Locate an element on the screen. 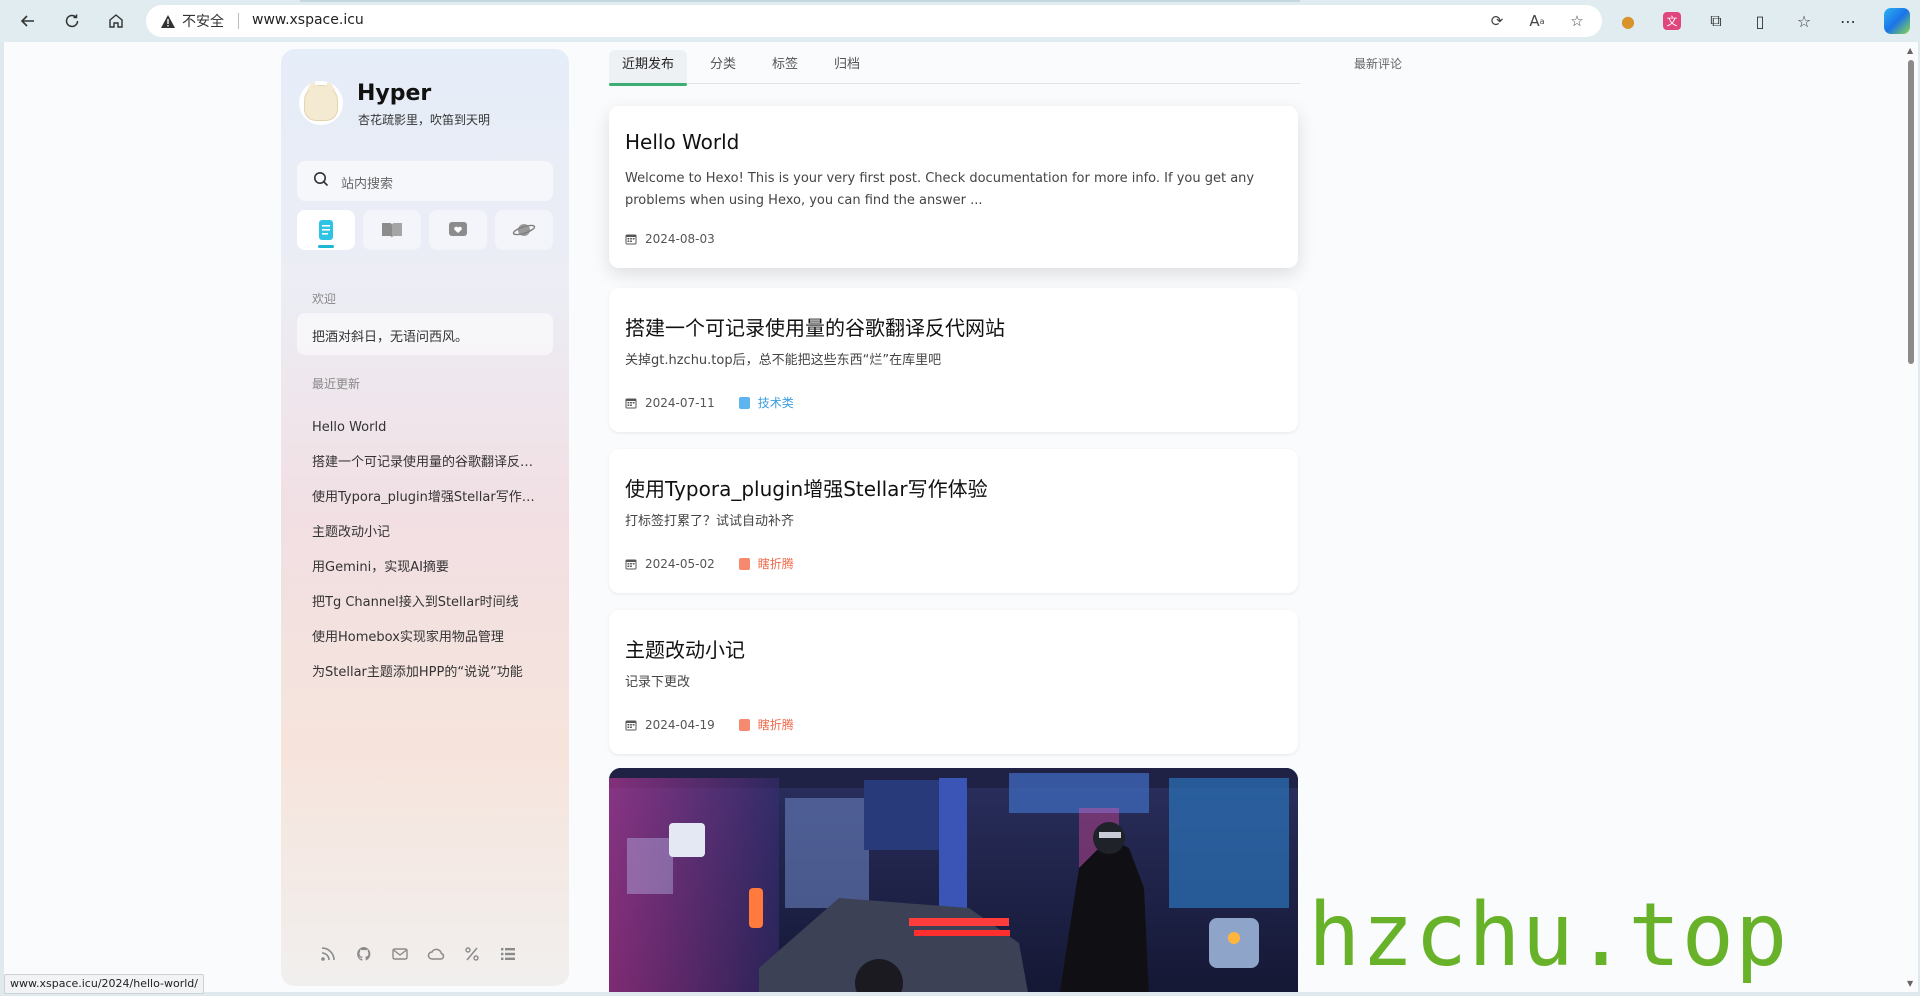  post-excerpt: 打标签打累了？试试自动补齐 is located at coordinates (710, 521).